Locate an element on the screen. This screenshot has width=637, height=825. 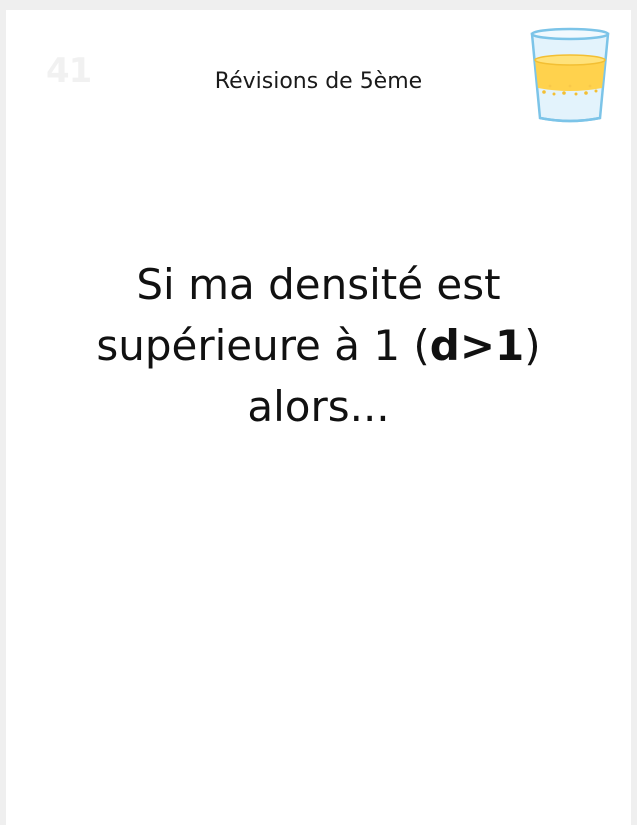
question-line-2: supérieure à 1 (d>1) is located at coordinates (318, 345).